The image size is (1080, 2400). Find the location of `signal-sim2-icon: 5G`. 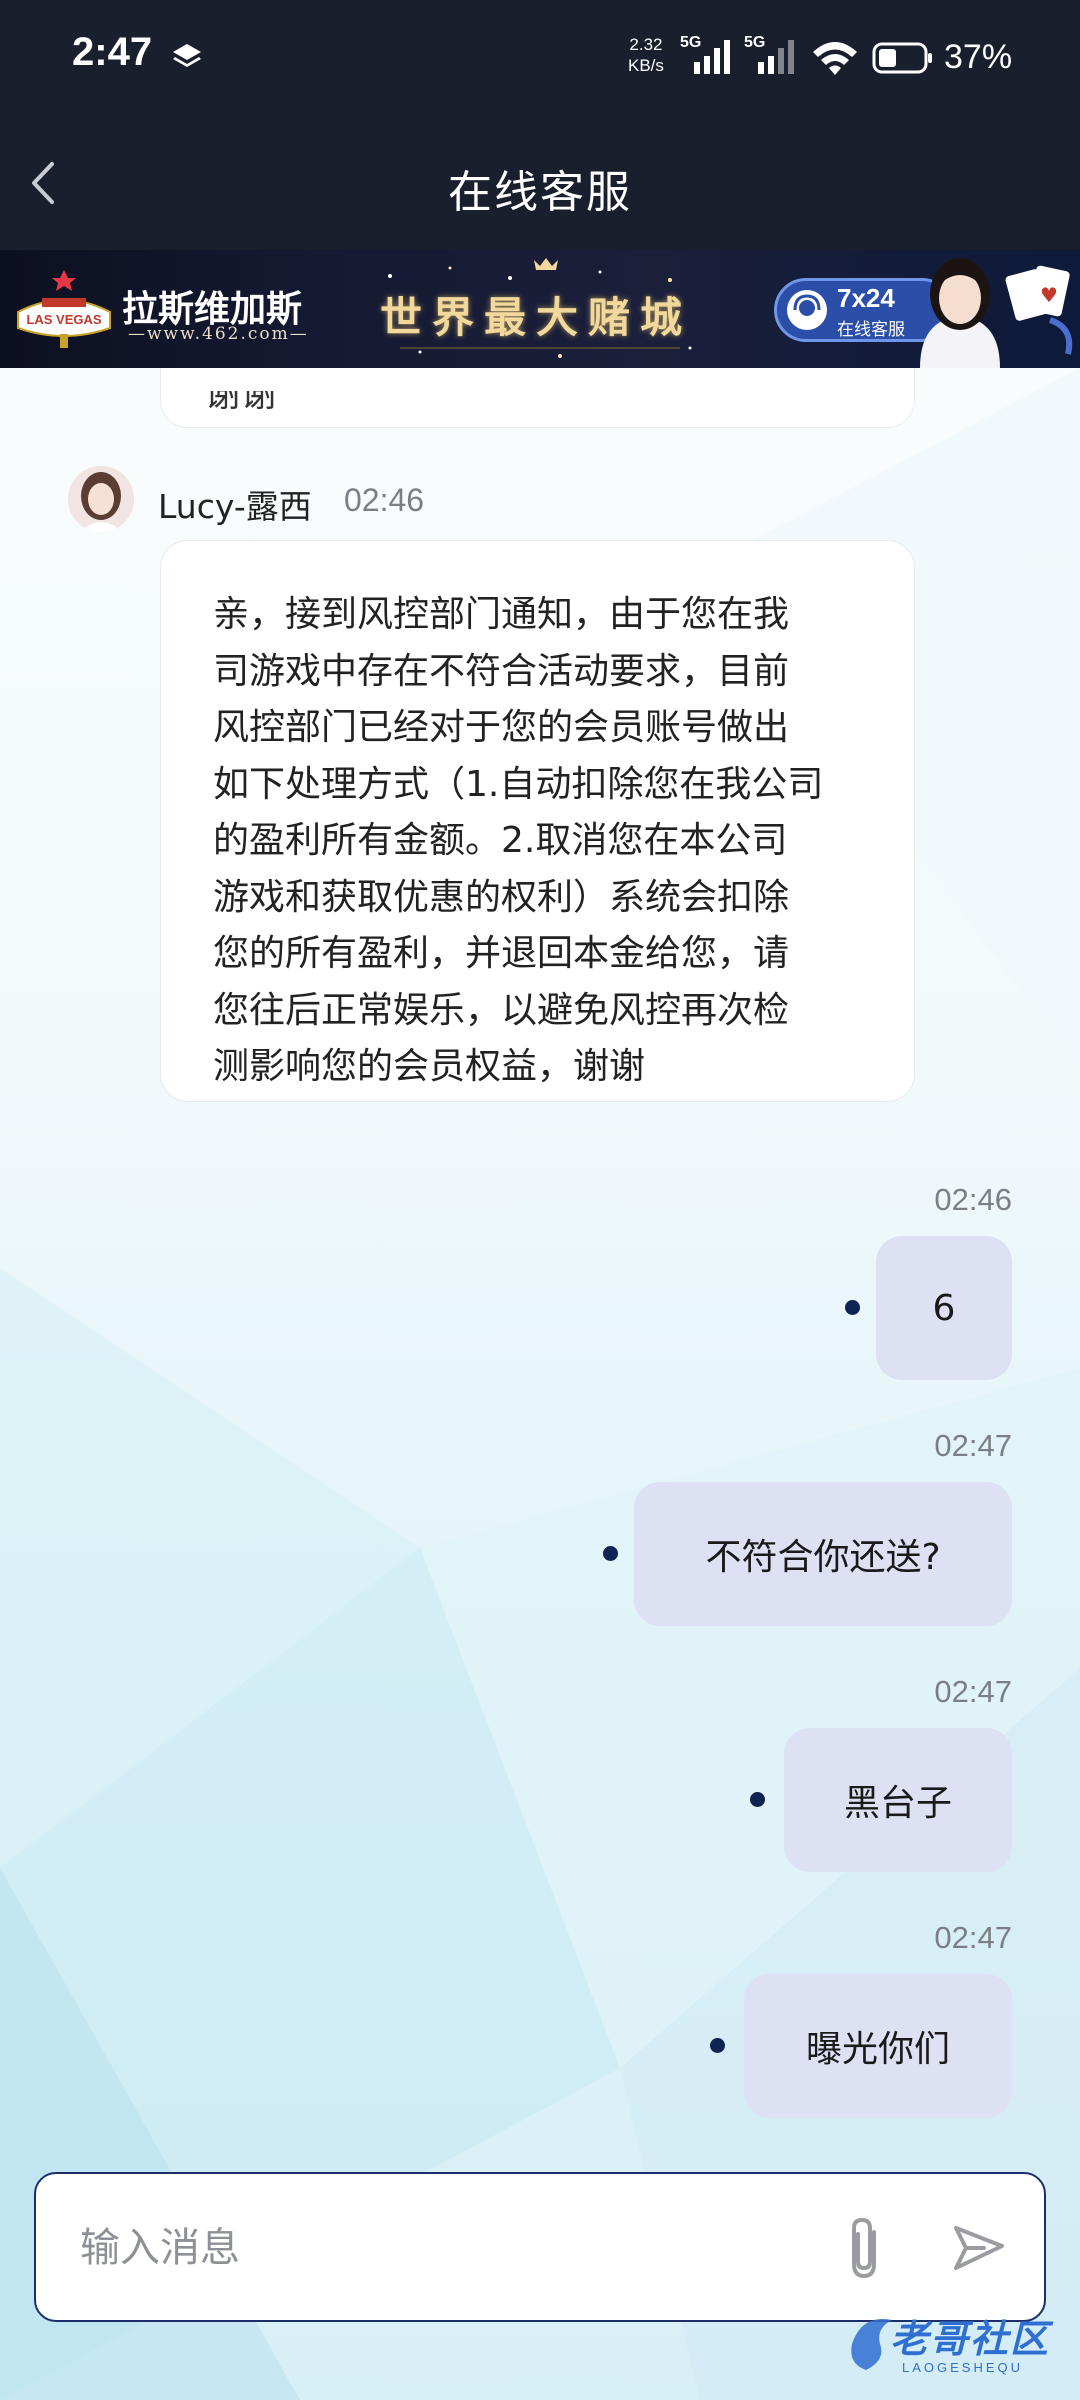

signal-sim2-icon: 5G is located at coordinates (772, 55).